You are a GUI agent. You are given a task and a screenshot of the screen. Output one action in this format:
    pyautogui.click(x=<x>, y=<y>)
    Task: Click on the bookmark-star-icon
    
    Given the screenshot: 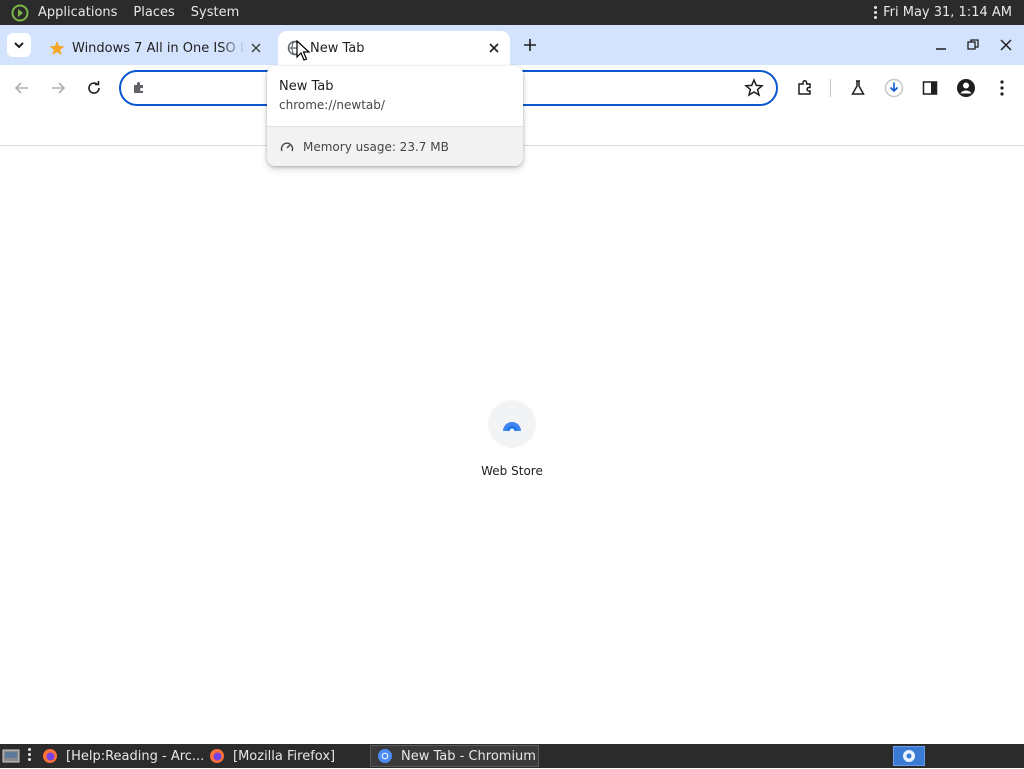 What is the action you would take?
    pyautogui.click(x=754, y=88)
    